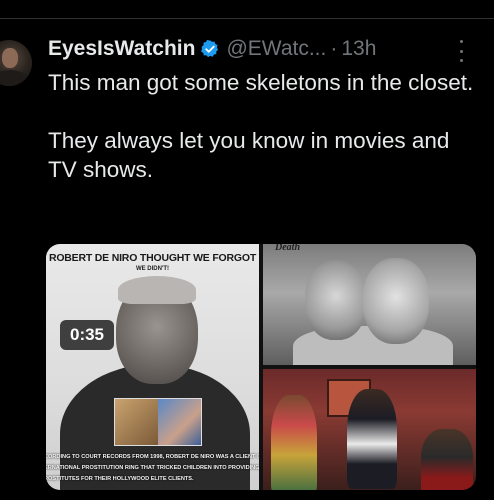 The image size is (494, 500). What do you see at coordinates (294, 442) in the screenshot?
I see `video-figure-left` at bounding box center [294, 442].